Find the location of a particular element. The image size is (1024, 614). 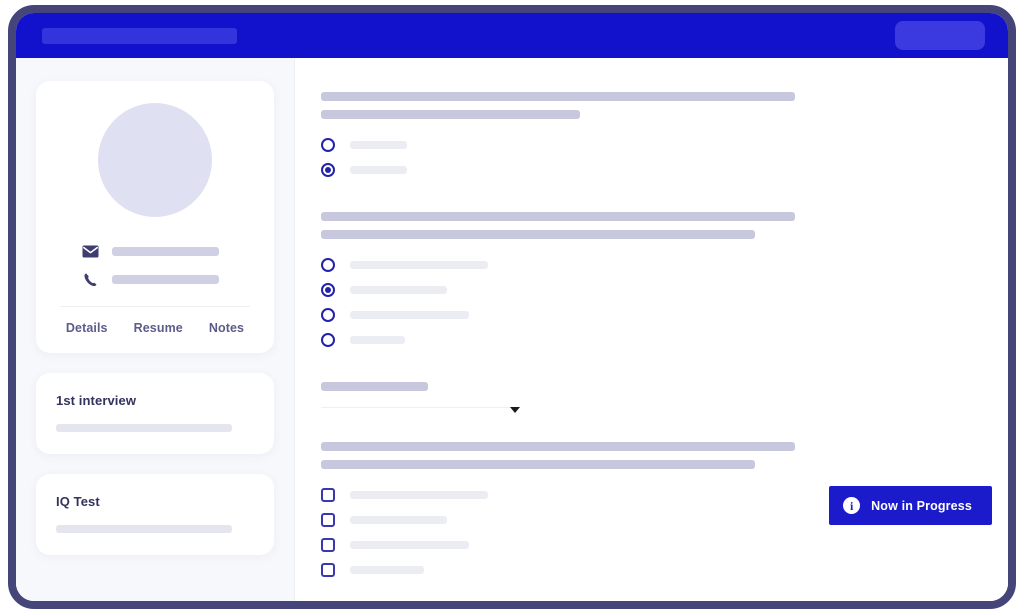

chevron-down-icon is located at coordinates (515, 410).